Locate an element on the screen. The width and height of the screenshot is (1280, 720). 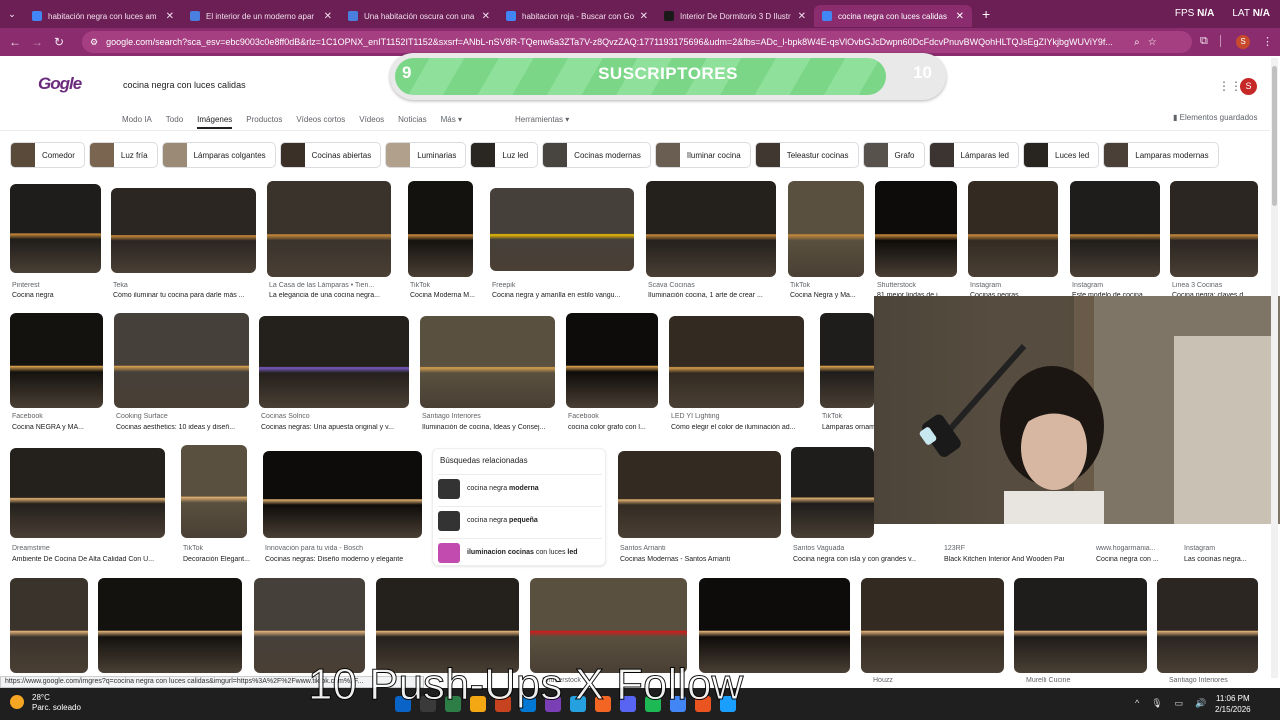
search-tab: Todo is located at coordinates (174, 122).